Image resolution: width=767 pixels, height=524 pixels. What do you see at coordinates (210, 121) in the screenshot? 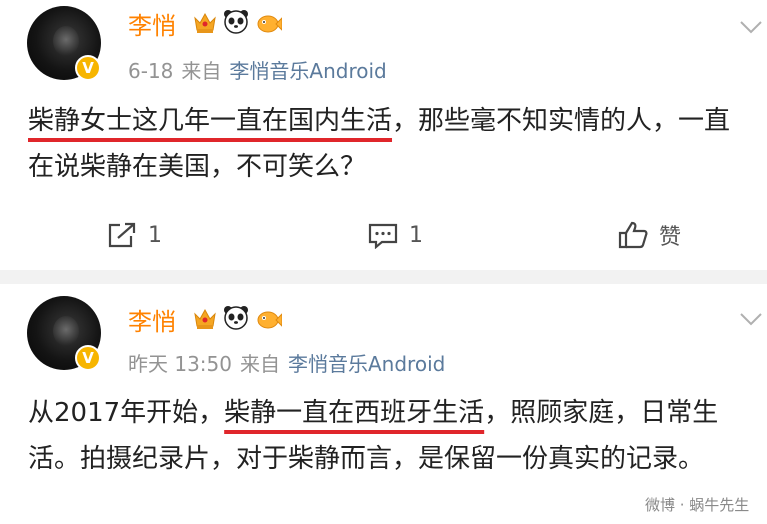
I see `underlined-text: 柴静女士这几年一直在国内生活` at bounding box center [210, 121].